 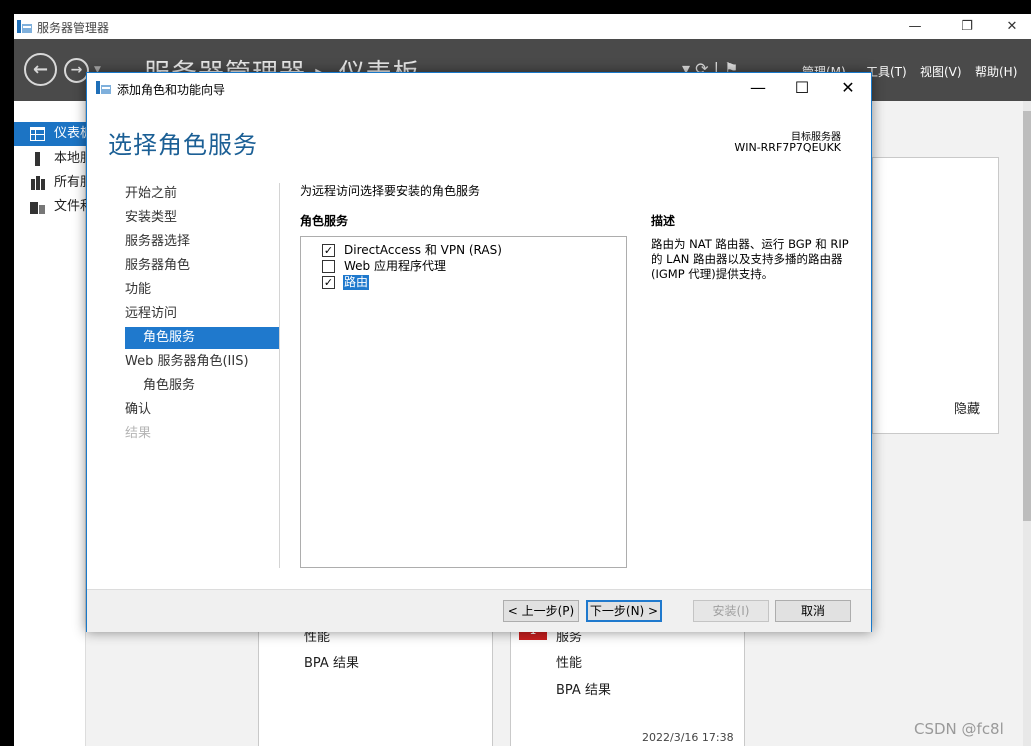 I want to click on sidebar-item-label: 文件和存储服务, so click(x=70, y=206).